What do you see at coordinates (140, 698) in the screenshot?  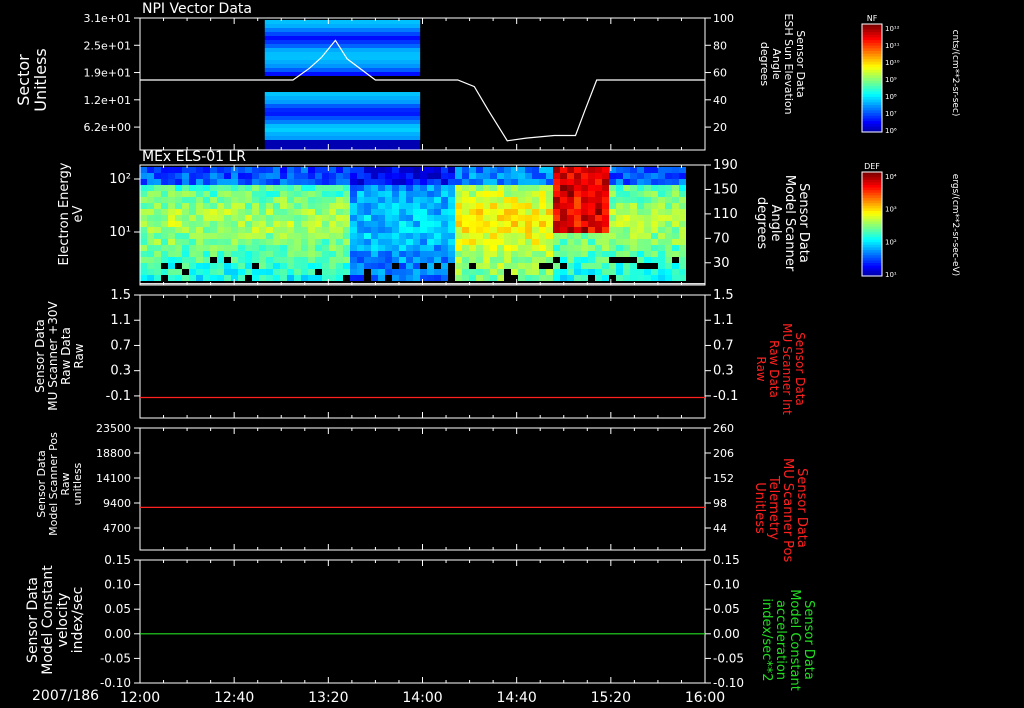 I see `x-tick-label: 12:00` at bounding box center [140, 698].